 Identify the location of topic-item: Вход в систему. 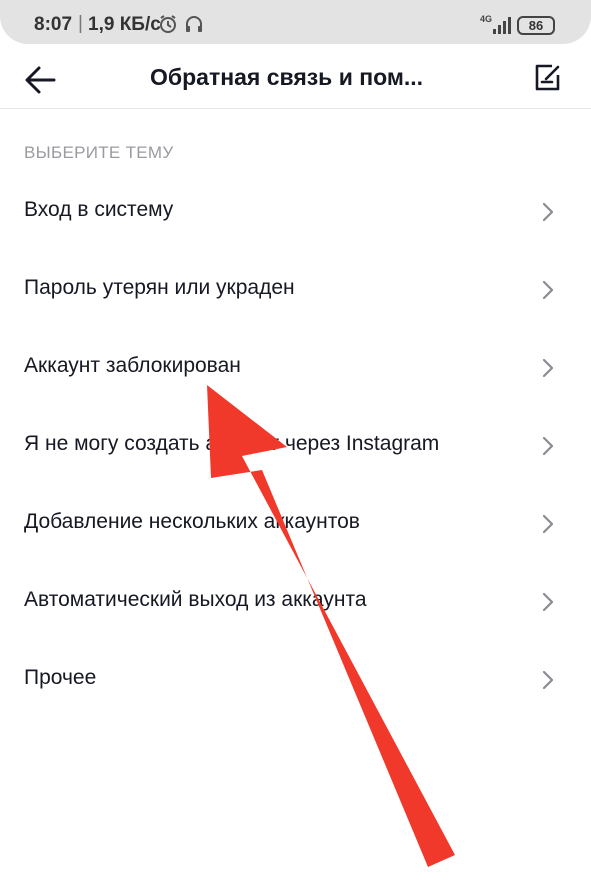
(295, 210).